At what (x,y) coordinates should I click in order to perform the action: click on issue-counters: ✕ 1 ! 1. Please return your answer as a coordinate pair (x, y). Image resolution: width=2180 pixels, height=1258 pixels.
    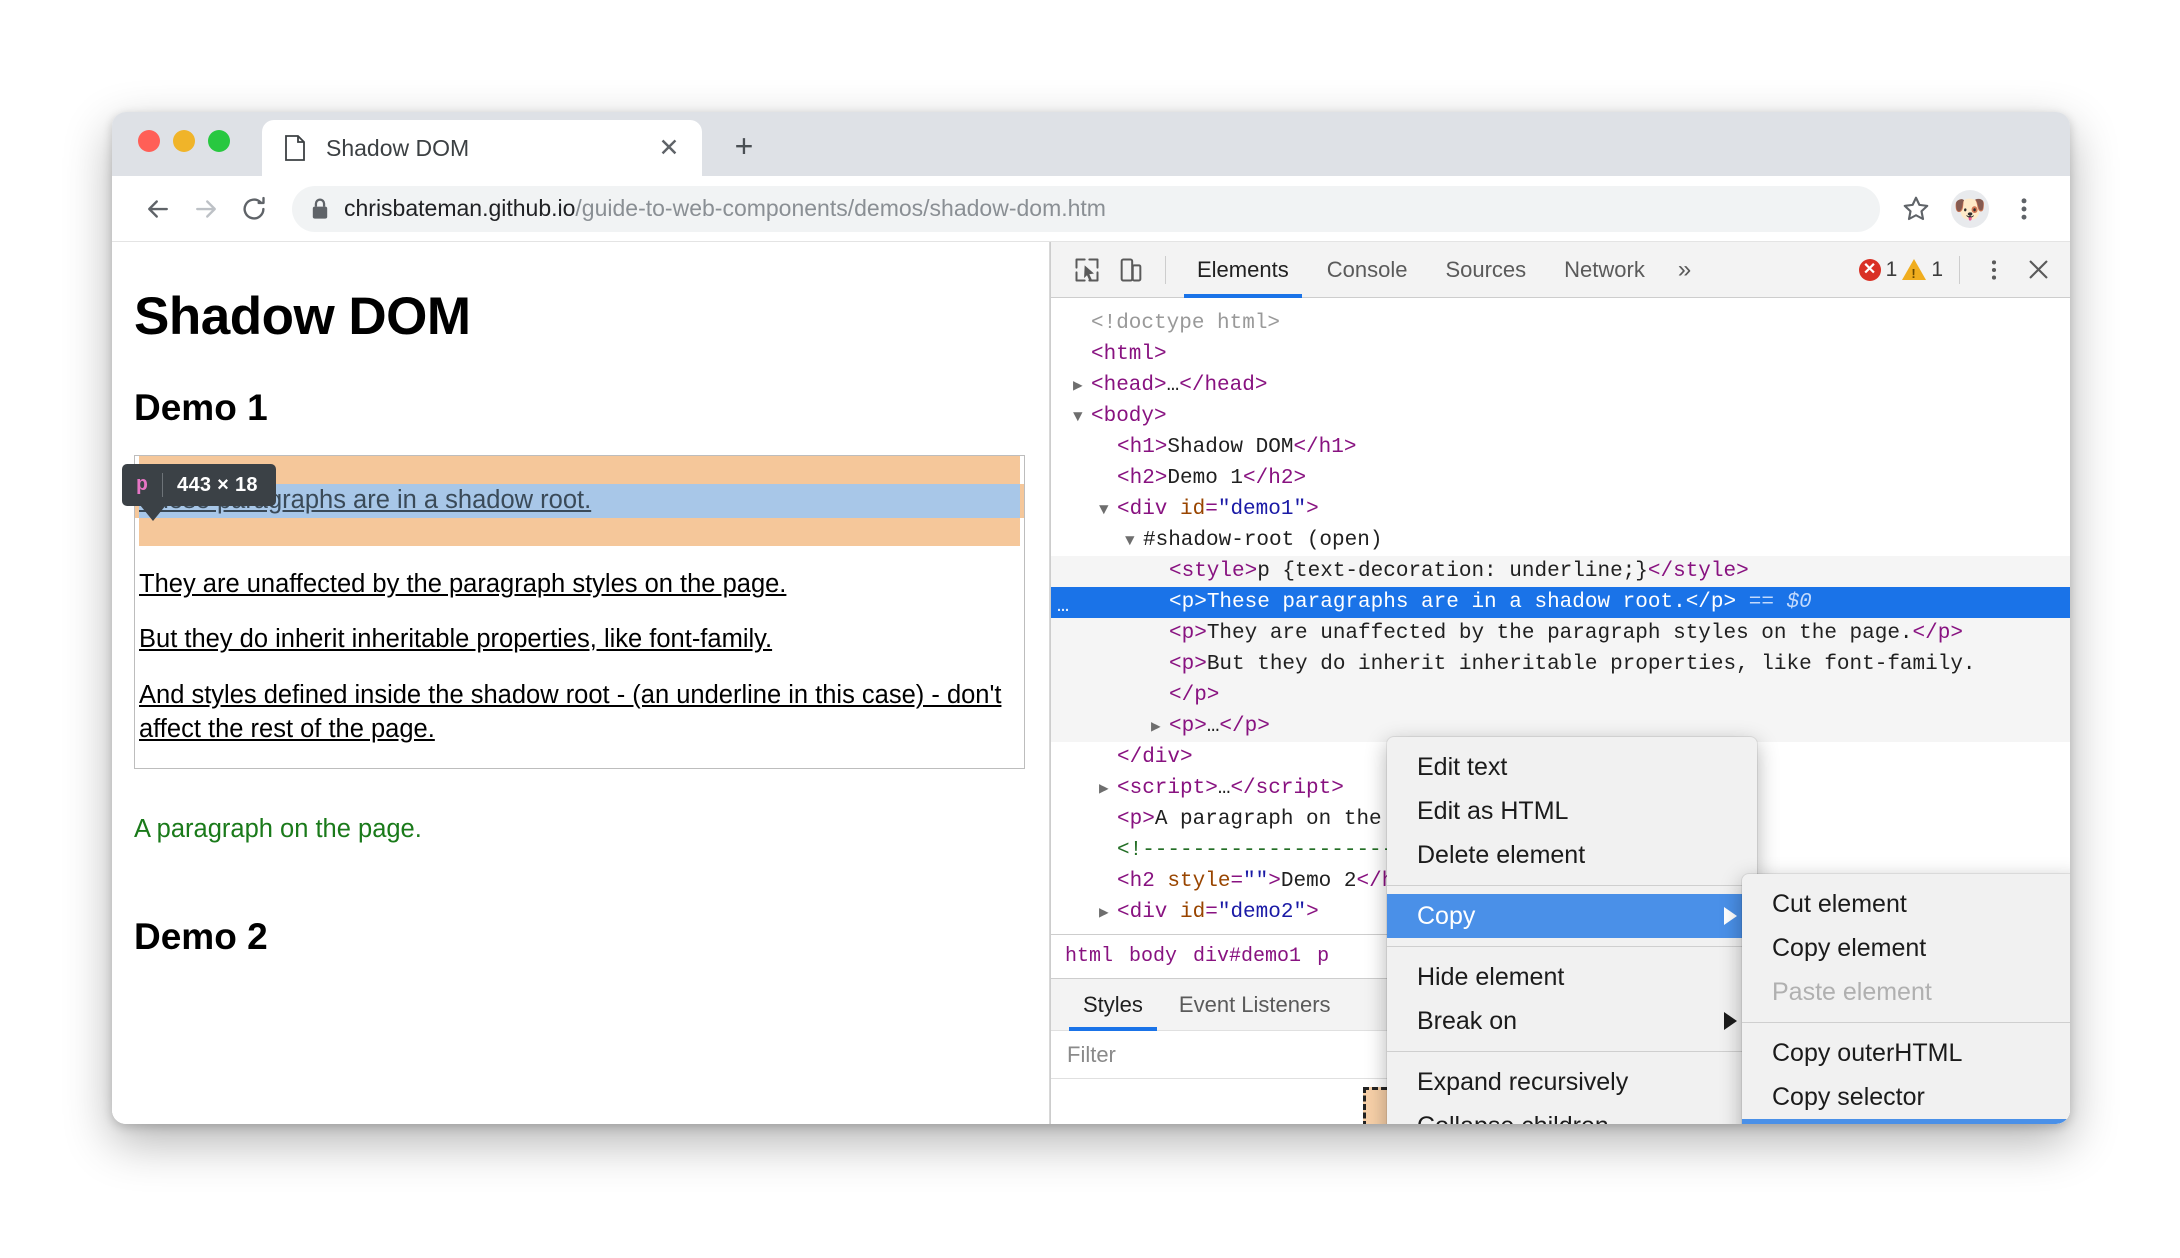
    Looking at the image, I should click on (1902, 269).